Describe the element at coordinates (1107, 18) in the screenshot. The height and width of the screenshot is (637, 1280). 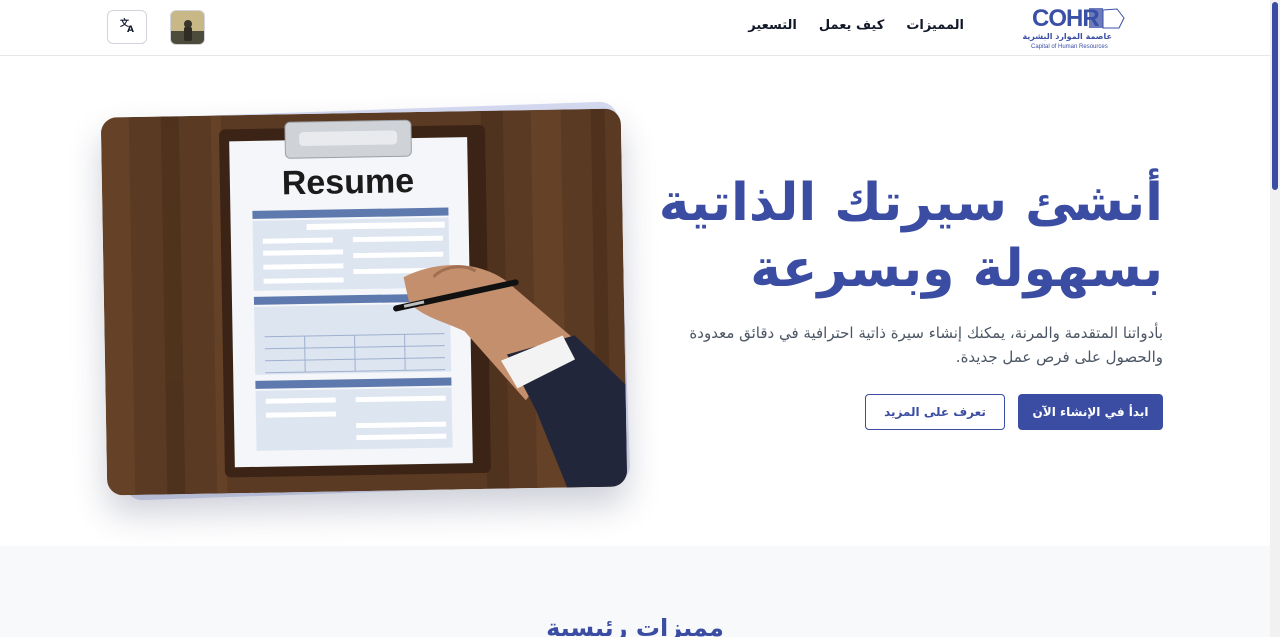
I see `logo-map-icon` at that location.